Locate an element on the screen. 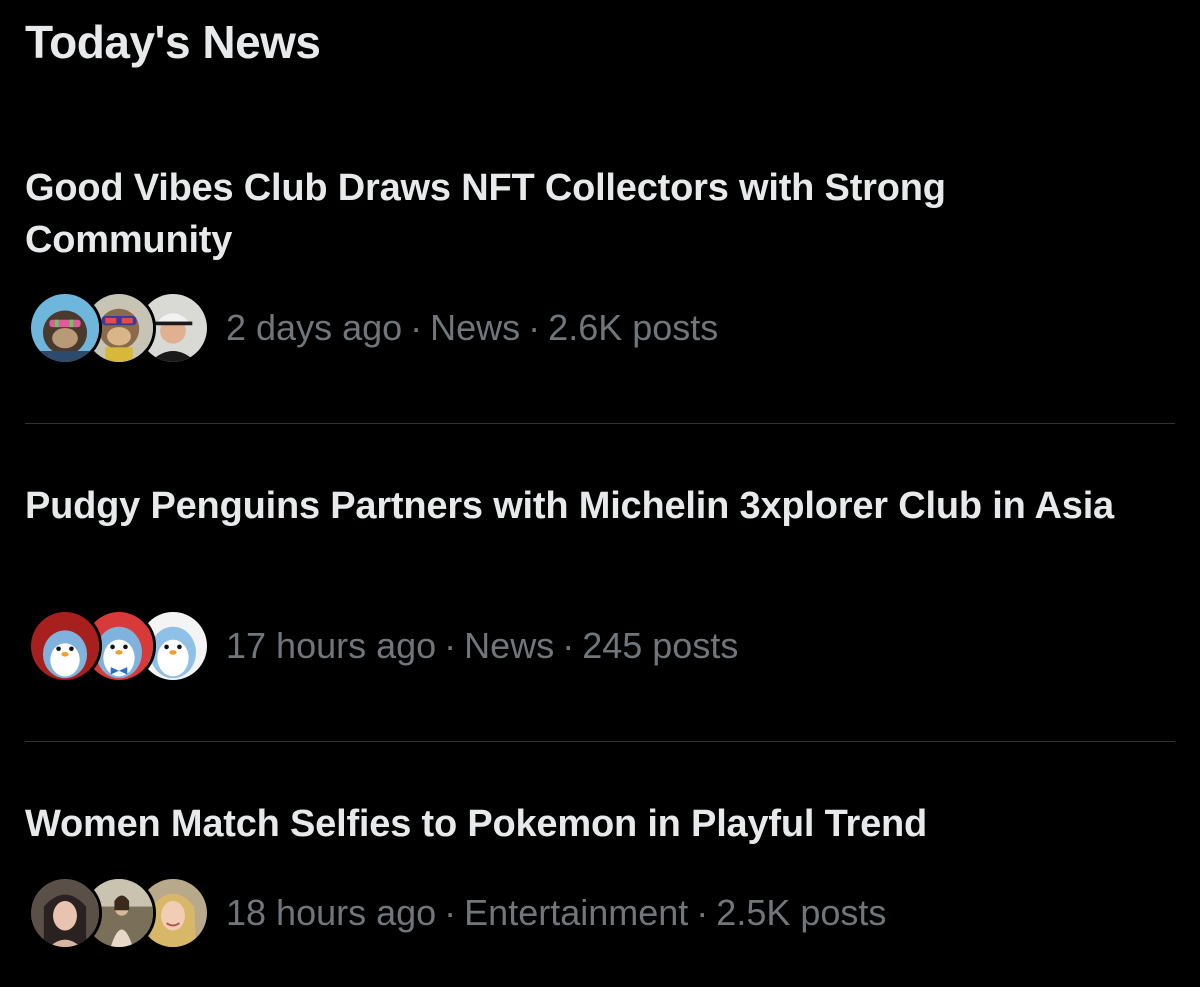  news-meta: 18 hours ago · Entertainment · 2.5K posts is located at coordinates (457, 913).